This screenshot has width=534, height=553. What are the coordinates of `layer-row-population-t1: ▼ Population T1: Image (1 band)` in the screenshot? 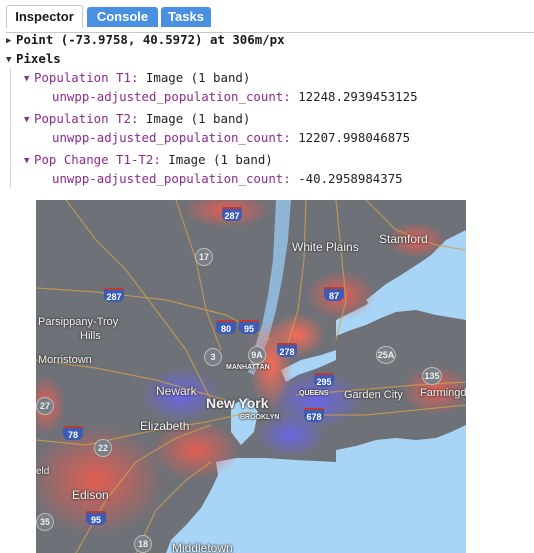 It's located at (137, 78).